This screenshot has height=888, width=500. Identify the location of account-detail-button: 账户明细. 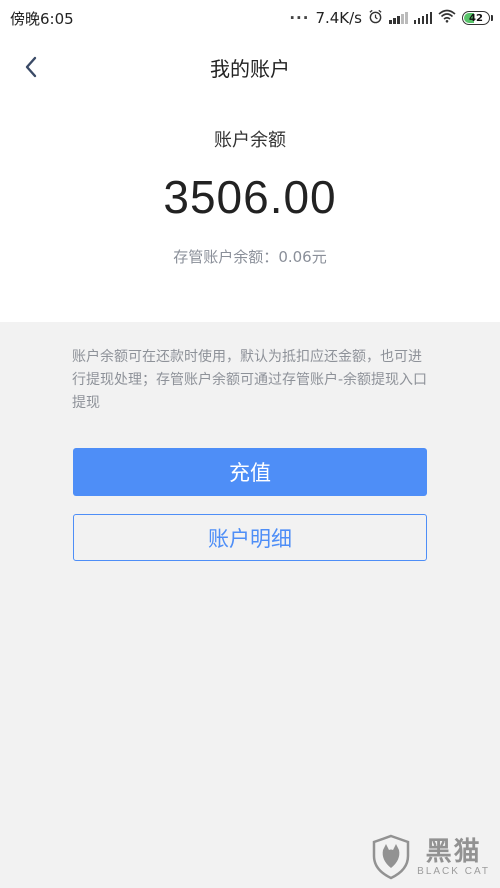
(250, 537).